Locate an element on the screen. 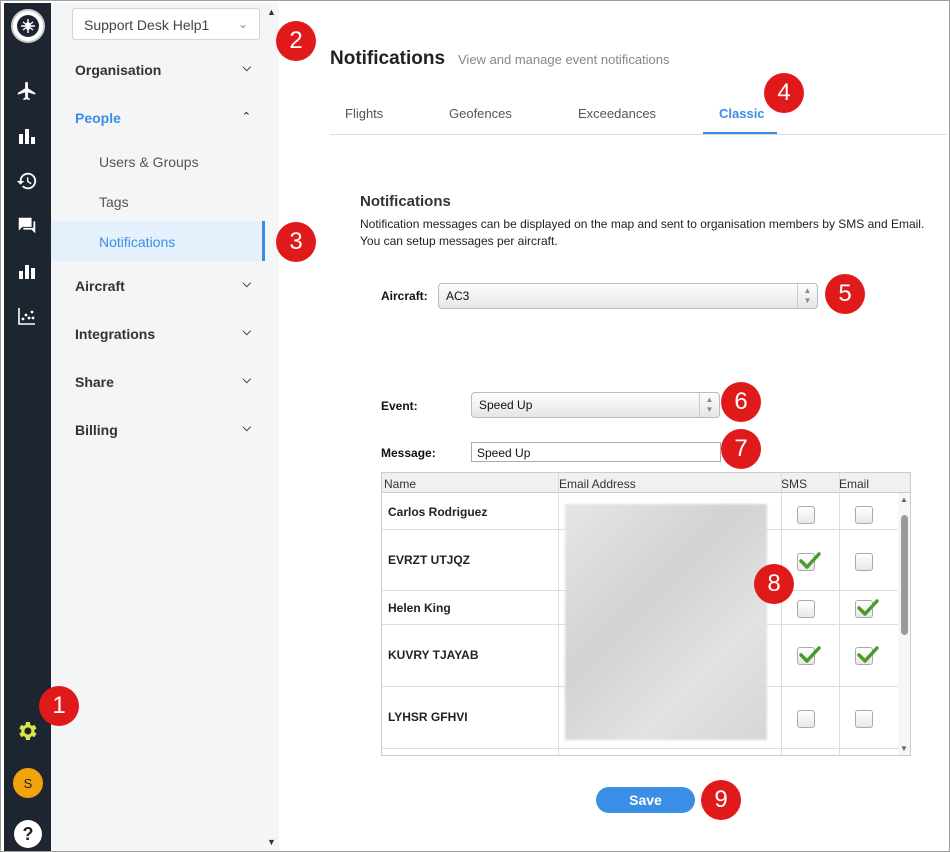  scatter-plot-icon is located at coordinates (27, 316).